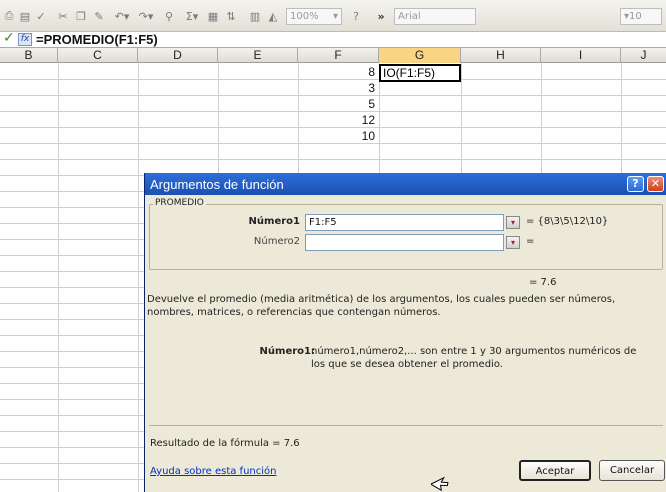 The width and height of the screenshot is (666, 492). I want to click on font-name-value: Arial, so click(409, 16).